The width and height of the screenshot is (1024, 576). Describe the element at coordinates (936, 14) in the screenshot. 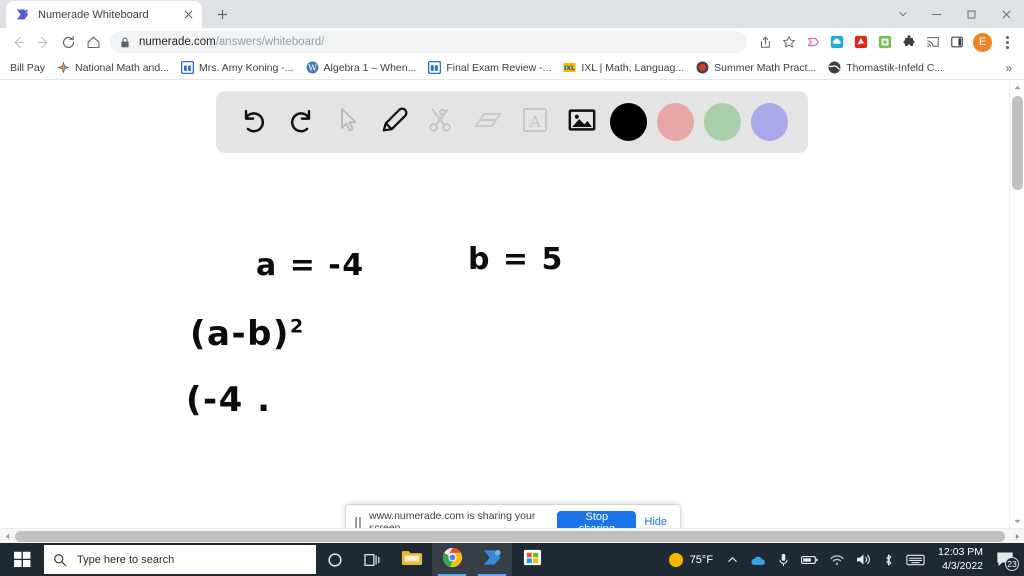

I see `minimize-icon` at that location.